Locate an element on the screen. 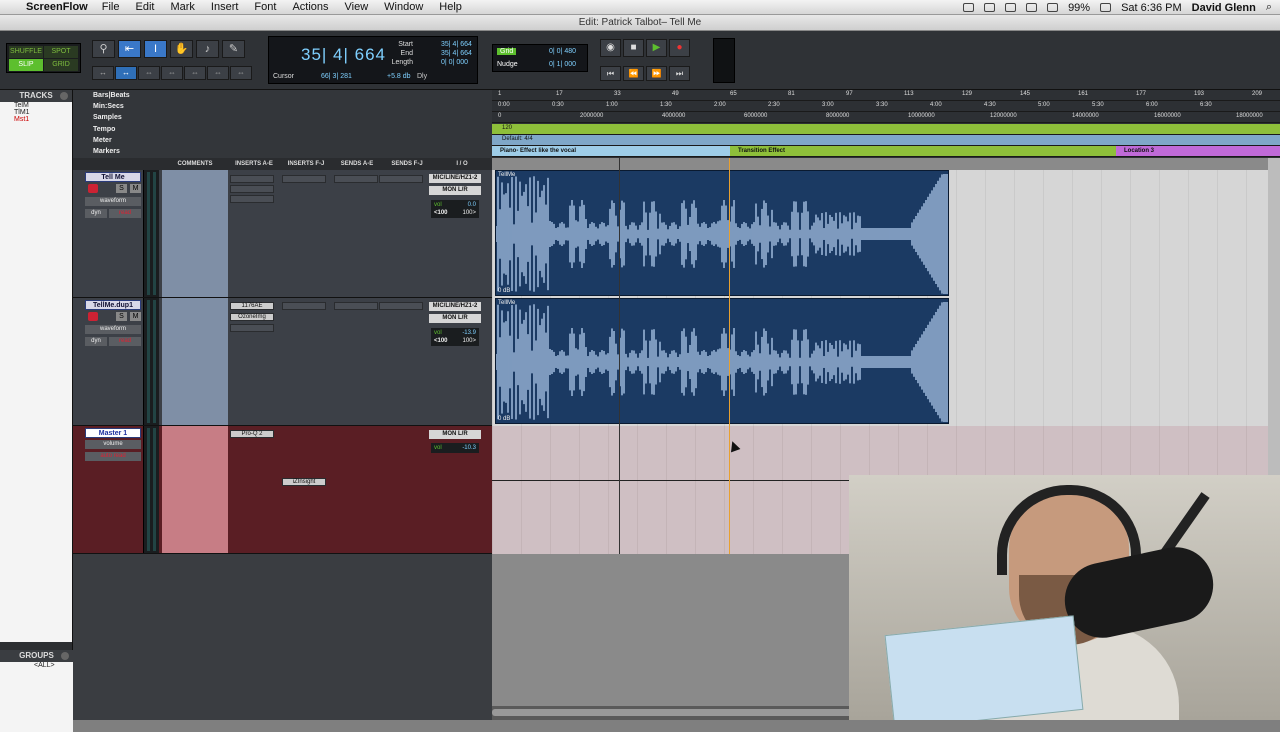  screenflow-status-icon is located at coordinates (969, 7).